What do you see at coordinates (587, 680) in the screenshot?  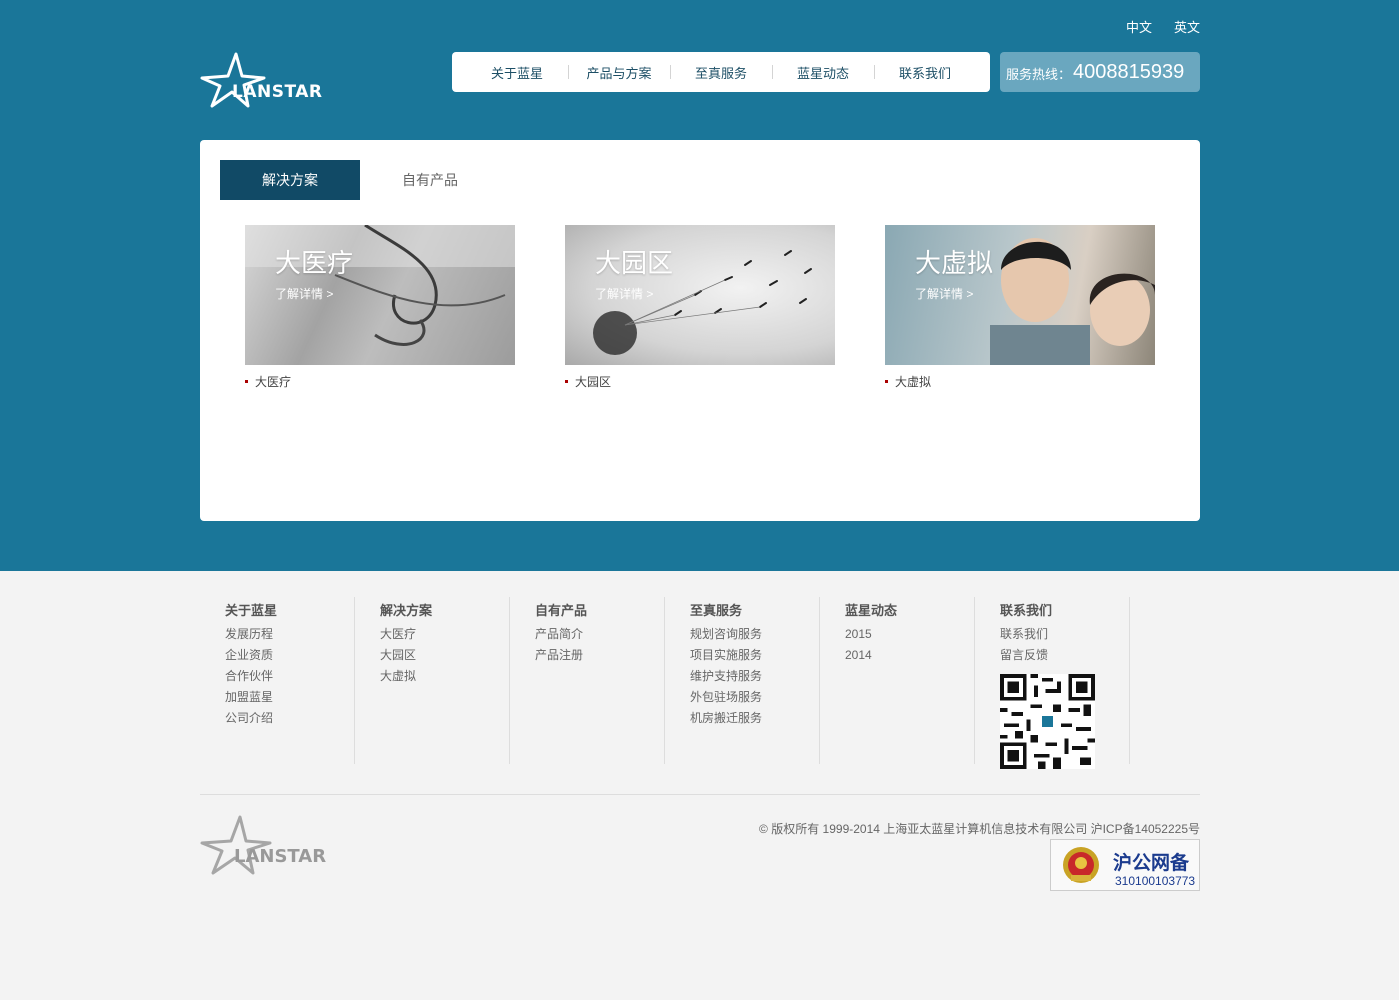 I see `footer-col-products: 自有产品 产品简介 产品注册` at bounding box center [587, 680].